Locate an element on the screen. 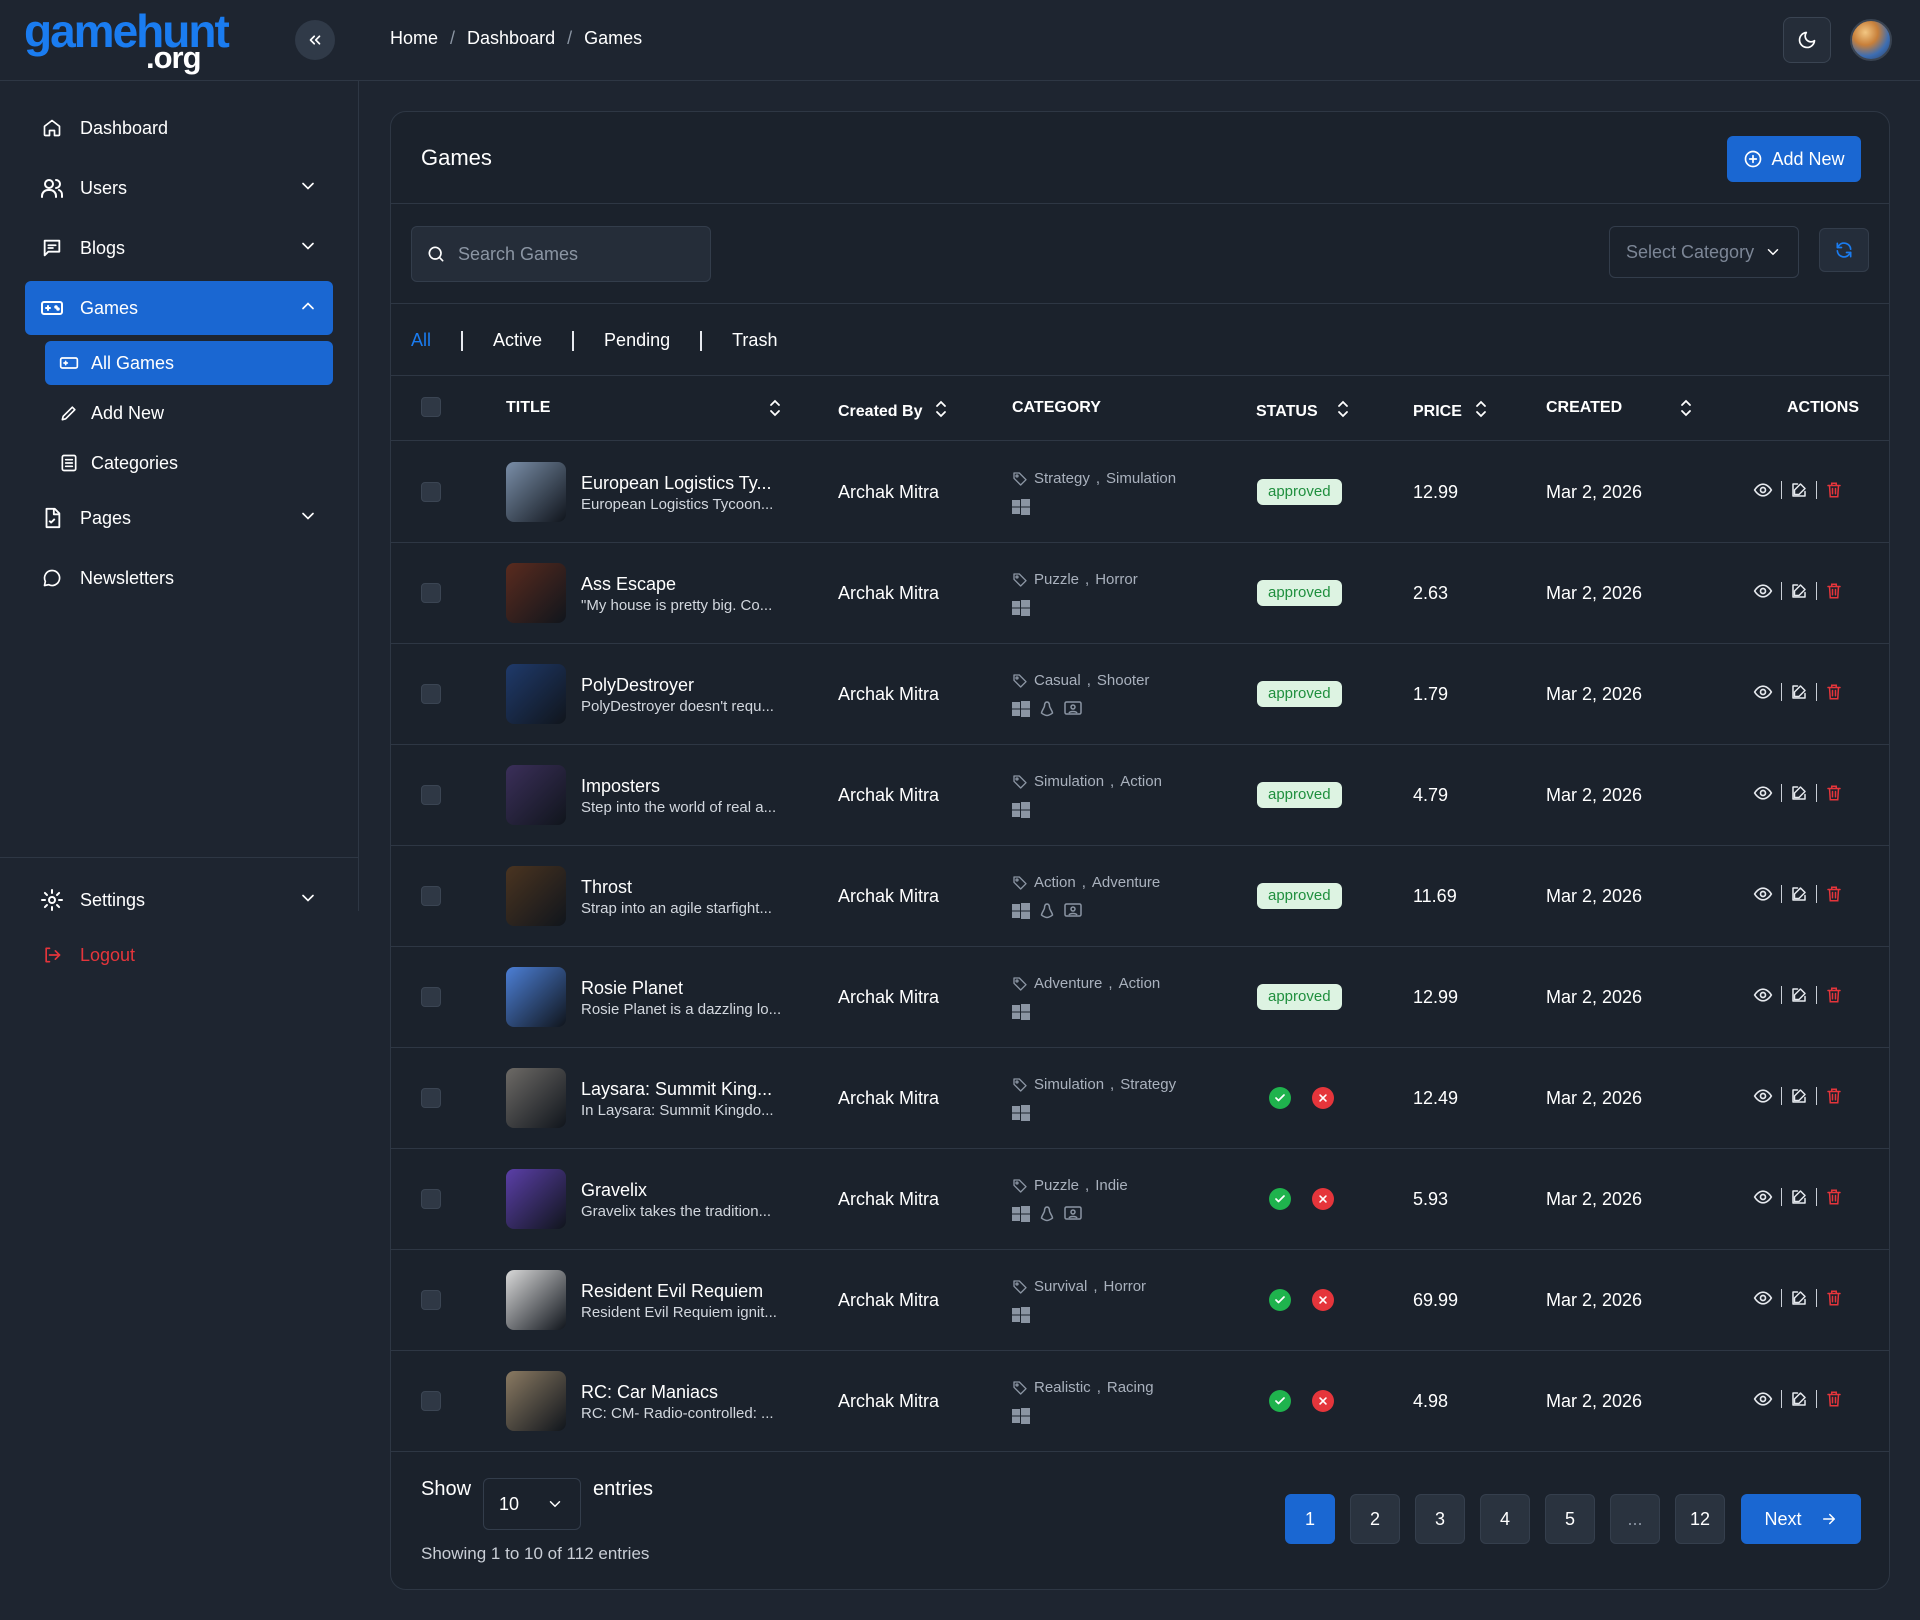  logo: gamehunt .org is located at coordinates (127, 41).